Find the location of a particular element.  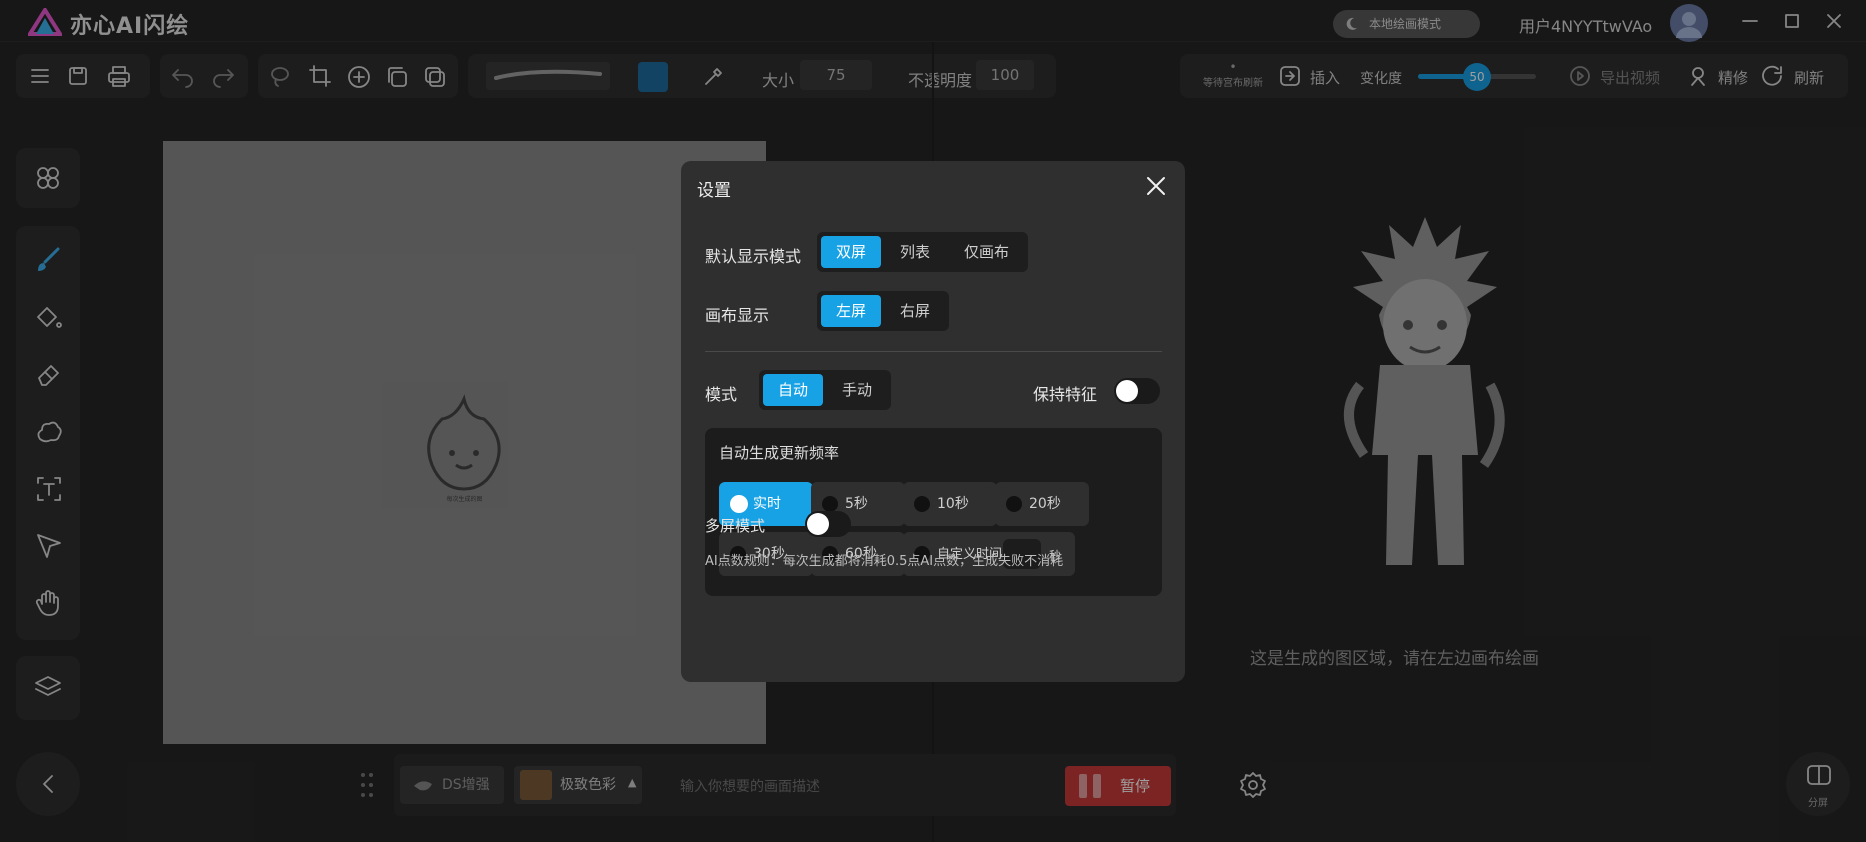

canvas-display-label: 画布显示 is located at coordinates (737, 315).